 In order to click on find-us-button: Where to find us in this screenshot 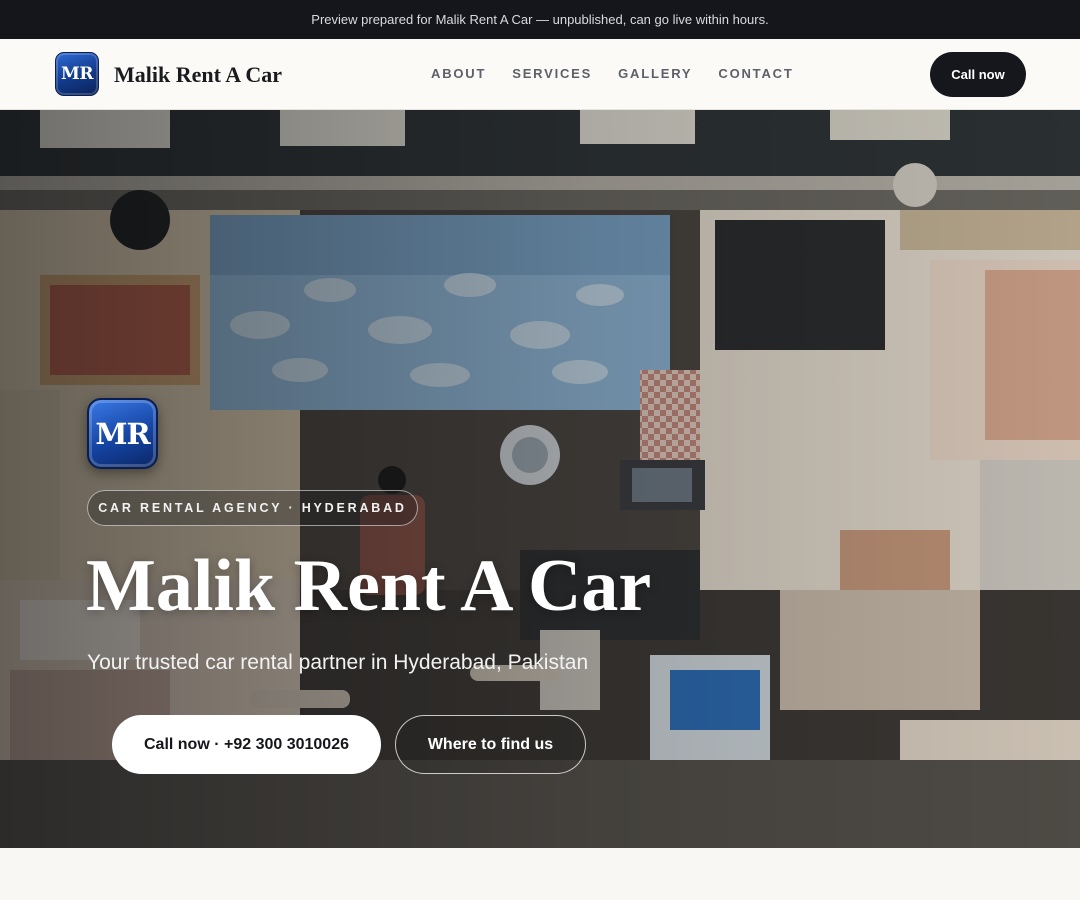, I will do `click(490, 744)`.